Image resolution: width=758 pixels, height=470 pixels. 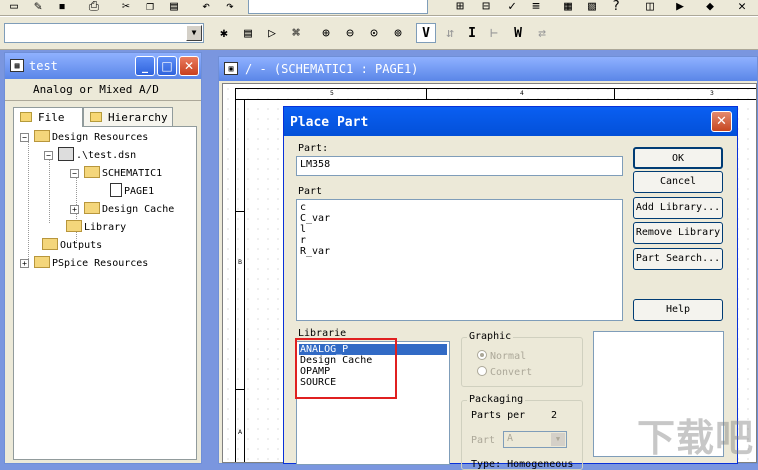 What do you see at coordinates (494, 33) in the screenshot?
I see `current-into-pin-icon: ⊢` at bounding box center [494, 33].